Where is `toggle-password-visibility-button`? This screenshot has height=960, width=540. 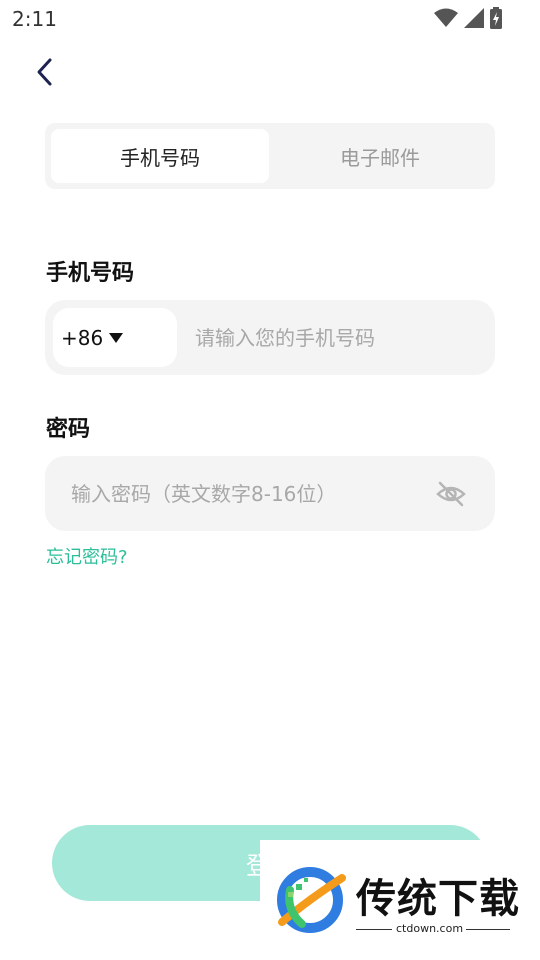 toggle-password-visibility-button is located at coordinates (451, 494).